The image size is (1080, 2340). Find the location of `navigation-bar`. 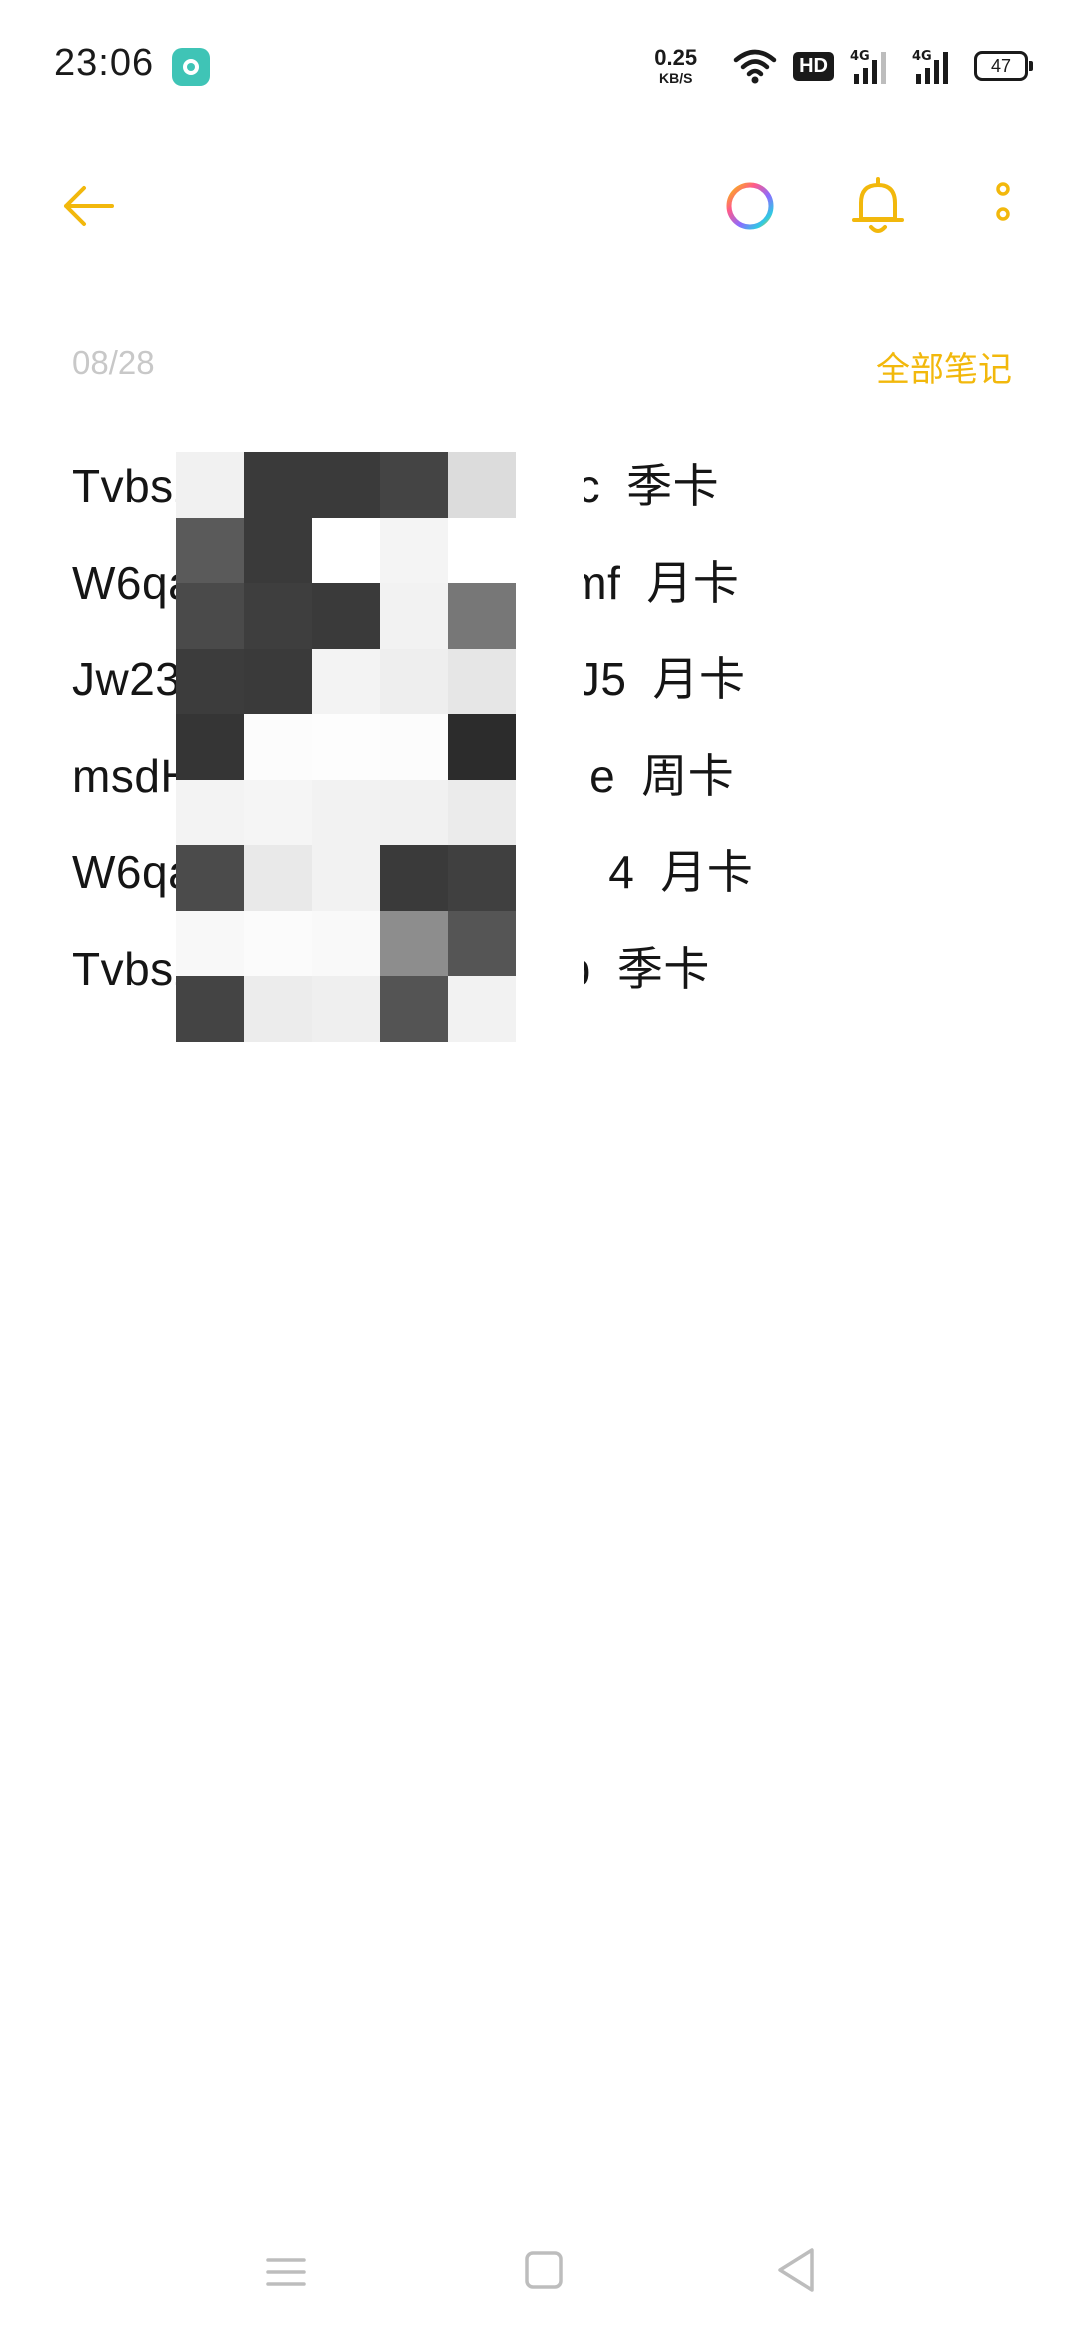

navigation-bar is located at coordinates (540, 2280).